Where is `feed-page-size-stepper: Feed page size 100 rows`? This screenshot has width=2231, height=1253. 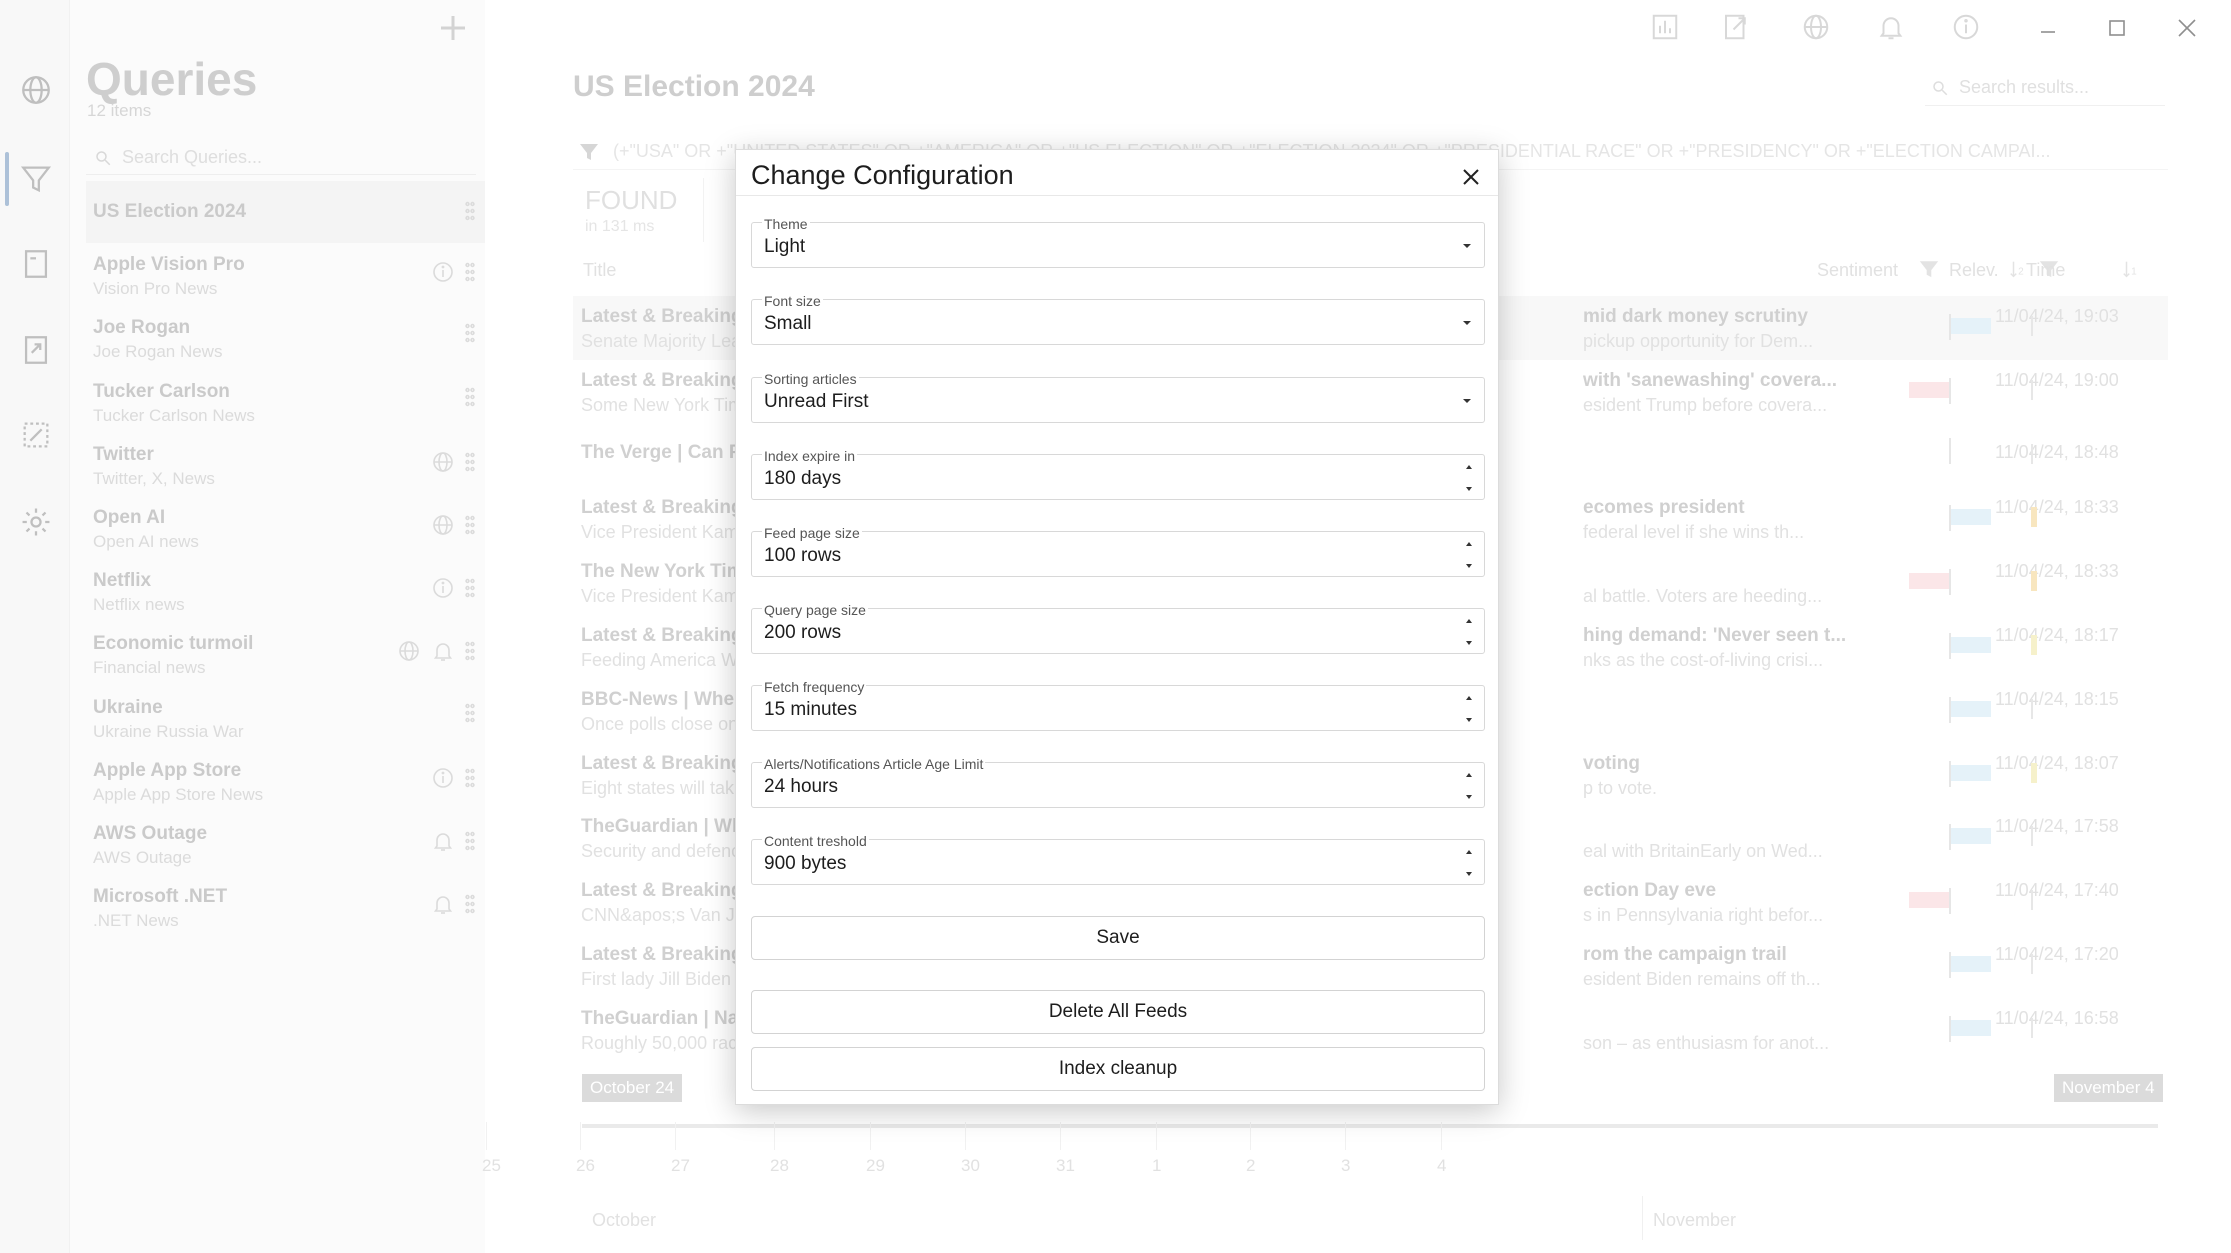
feed-page-size-stepper: Feed page size 100 rows is located at coordinates (1118, 551).